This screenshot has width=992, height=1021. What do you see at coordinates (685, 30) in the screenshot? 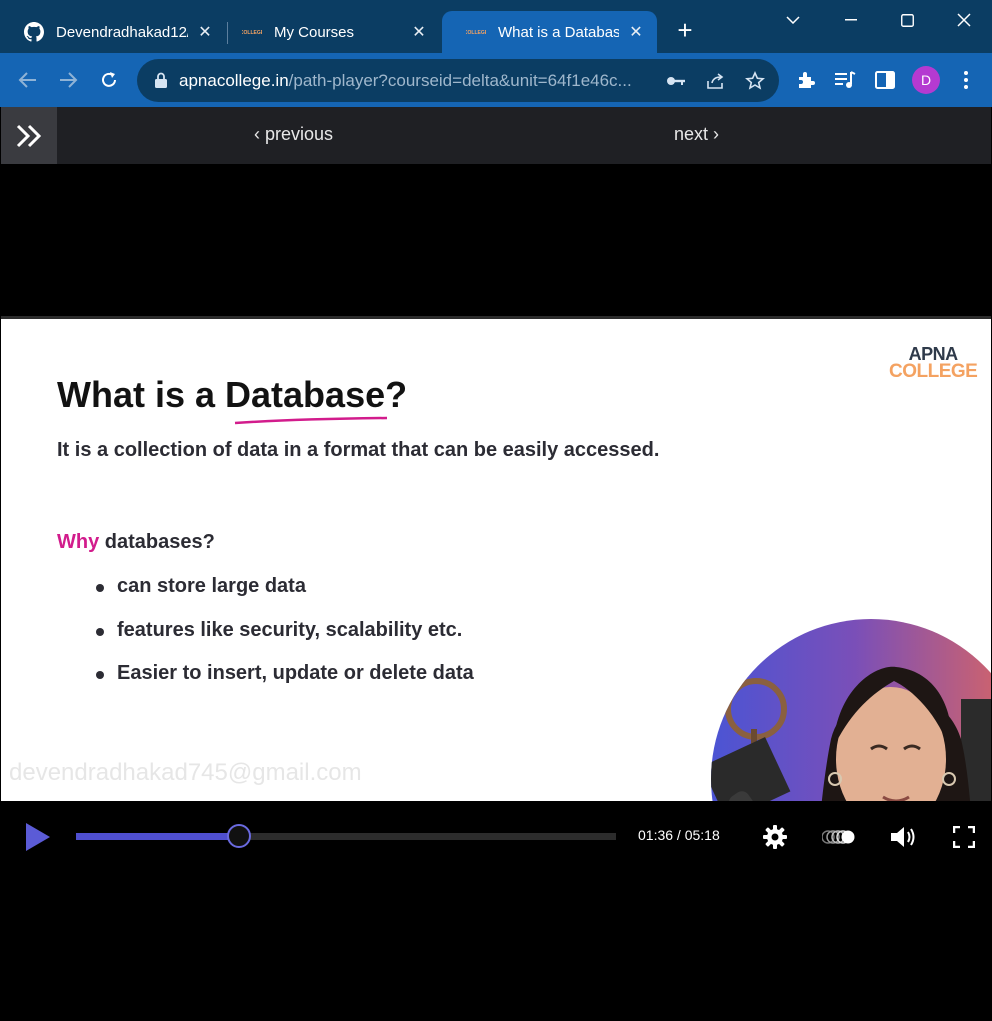
I see `new-tab-button: +` at bounding box center [685, 30].